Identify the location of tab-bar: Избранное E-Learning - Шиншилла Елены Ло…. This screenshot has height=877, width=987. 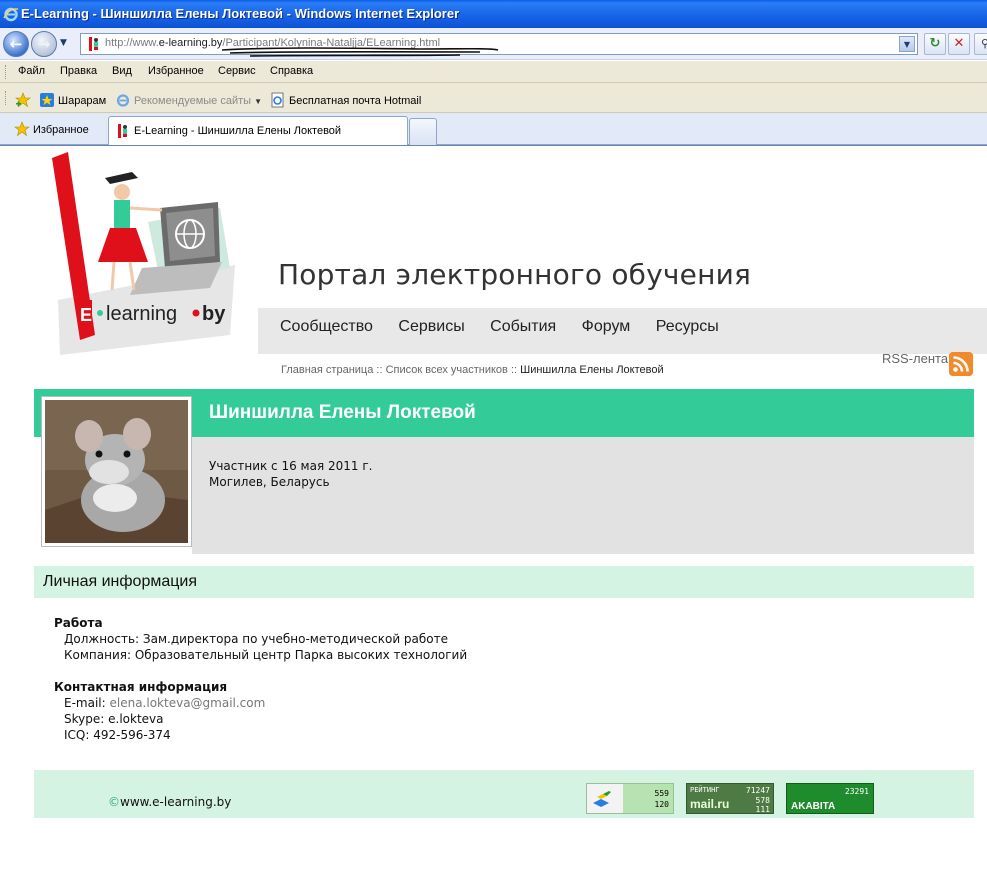
(493, 129).